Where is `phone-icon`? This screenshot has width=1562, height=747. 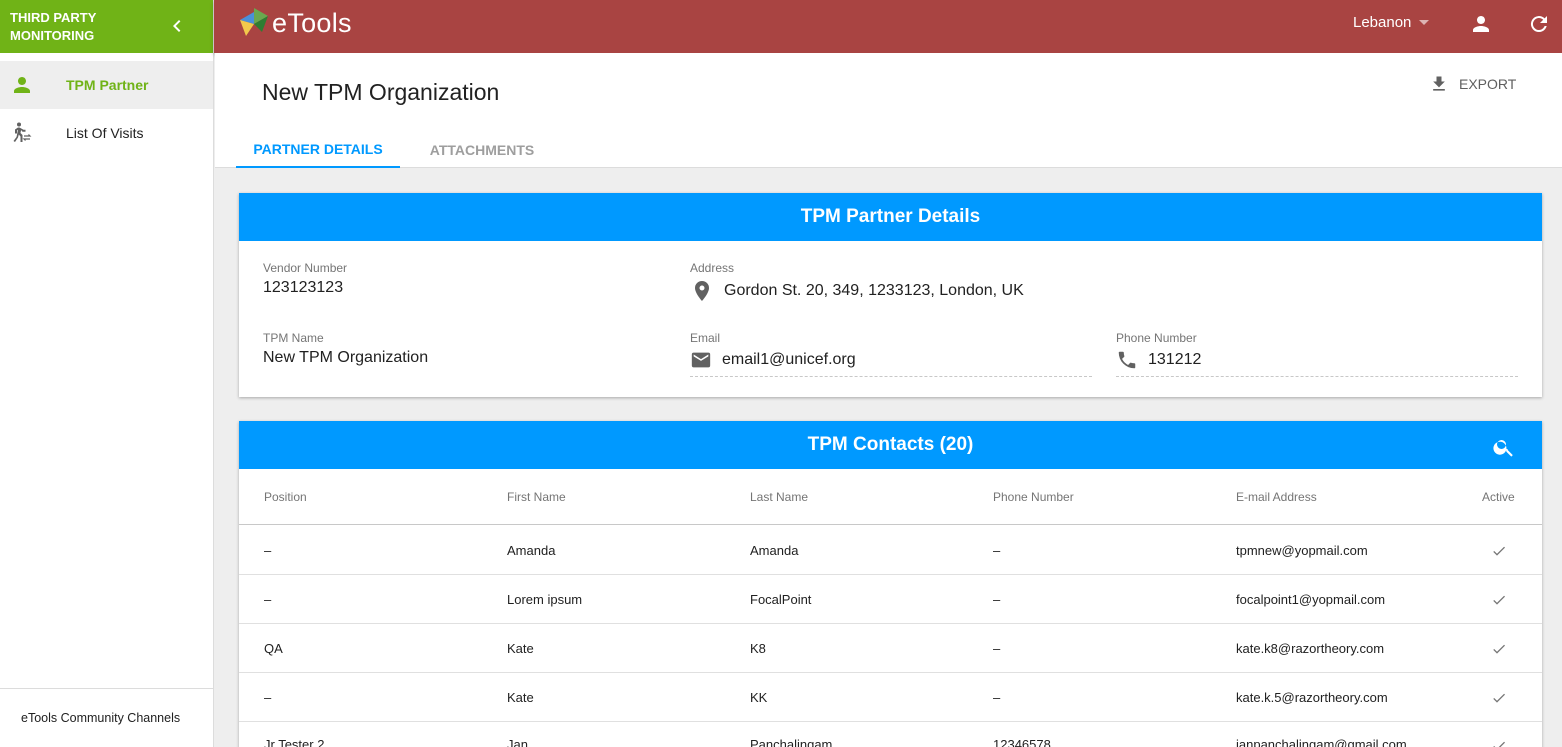 phone-icon is located at coordinates (1127, 360).